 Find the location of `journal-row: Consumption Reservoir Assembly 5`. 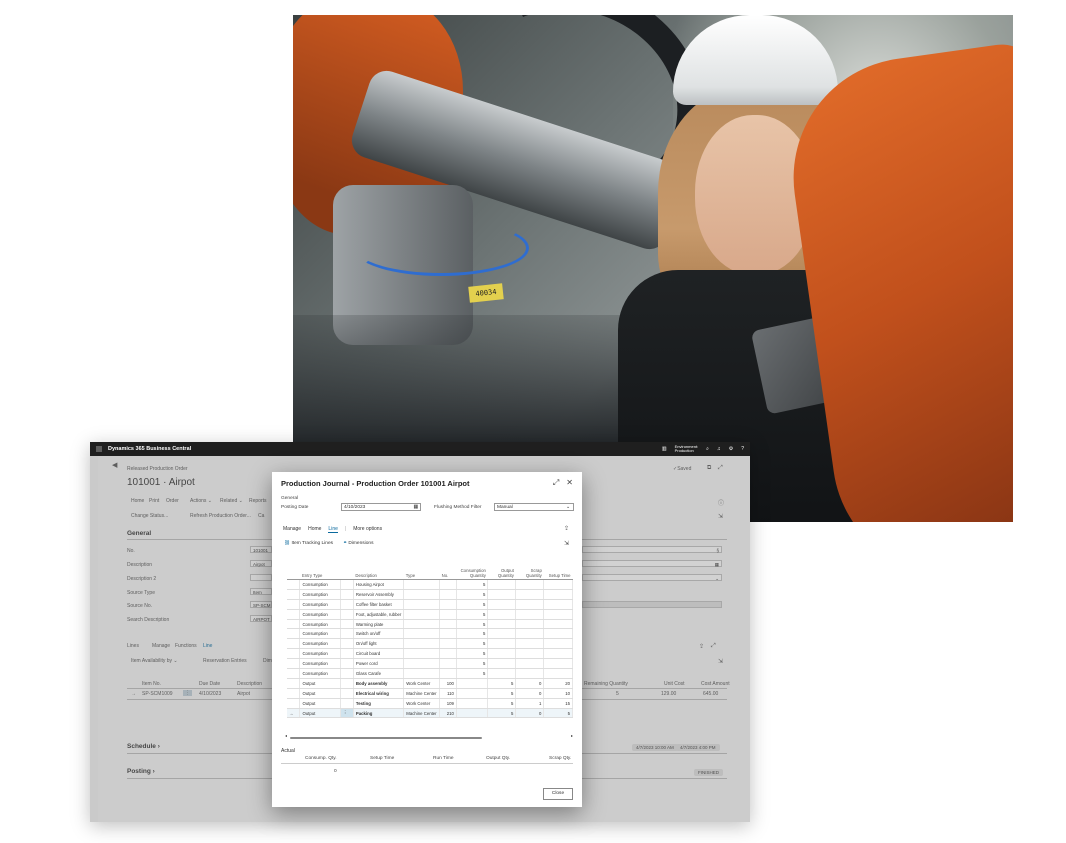

journal-row: Consumption Reservoir Assembly 5 is located at coordinates (430, 594).